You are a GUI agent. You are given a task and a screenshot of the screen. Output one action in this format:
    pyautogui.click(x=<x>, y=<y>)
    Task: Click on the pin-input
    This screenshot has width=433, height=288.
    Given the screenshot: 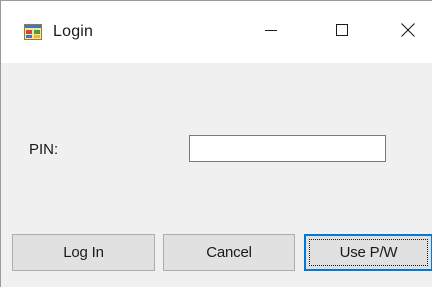 What is the action you would take?
    pyautogui.click(x=287, y=148)
    